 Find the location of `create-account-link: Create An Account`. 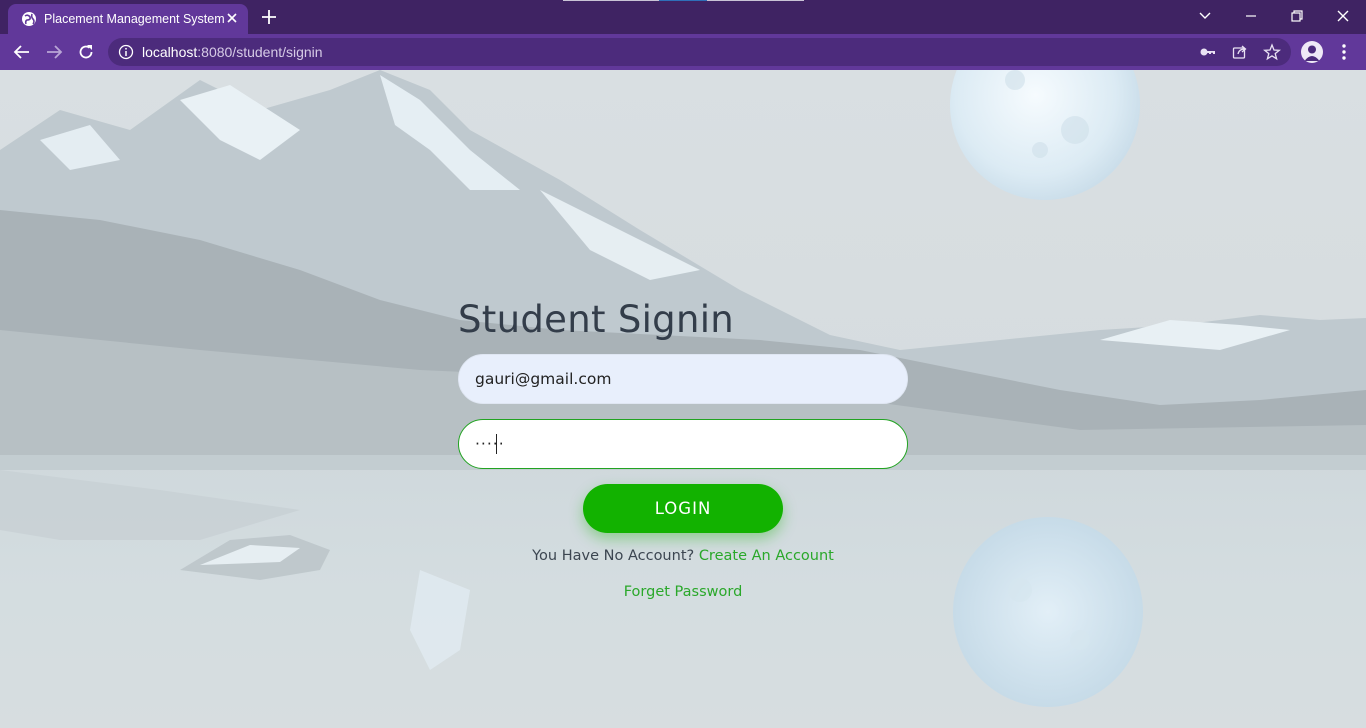

create-account-link: Create An Account is located at coordinates (766, 556).